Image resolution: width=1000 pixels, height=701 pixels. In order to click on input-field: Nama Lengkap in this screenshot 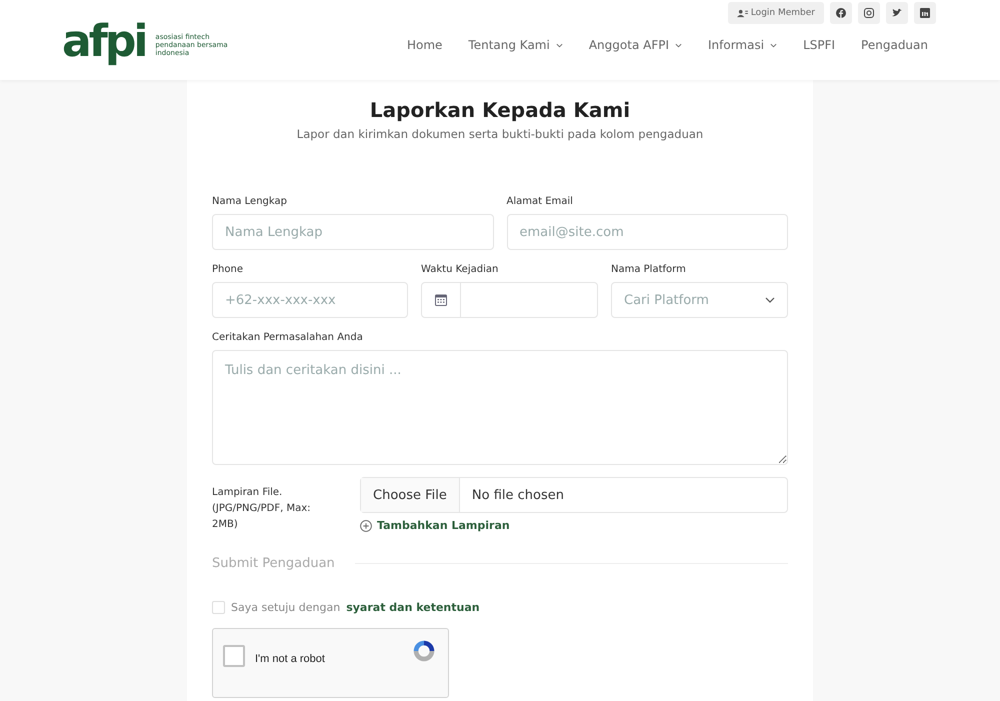, I will do `click(353, 232)`.